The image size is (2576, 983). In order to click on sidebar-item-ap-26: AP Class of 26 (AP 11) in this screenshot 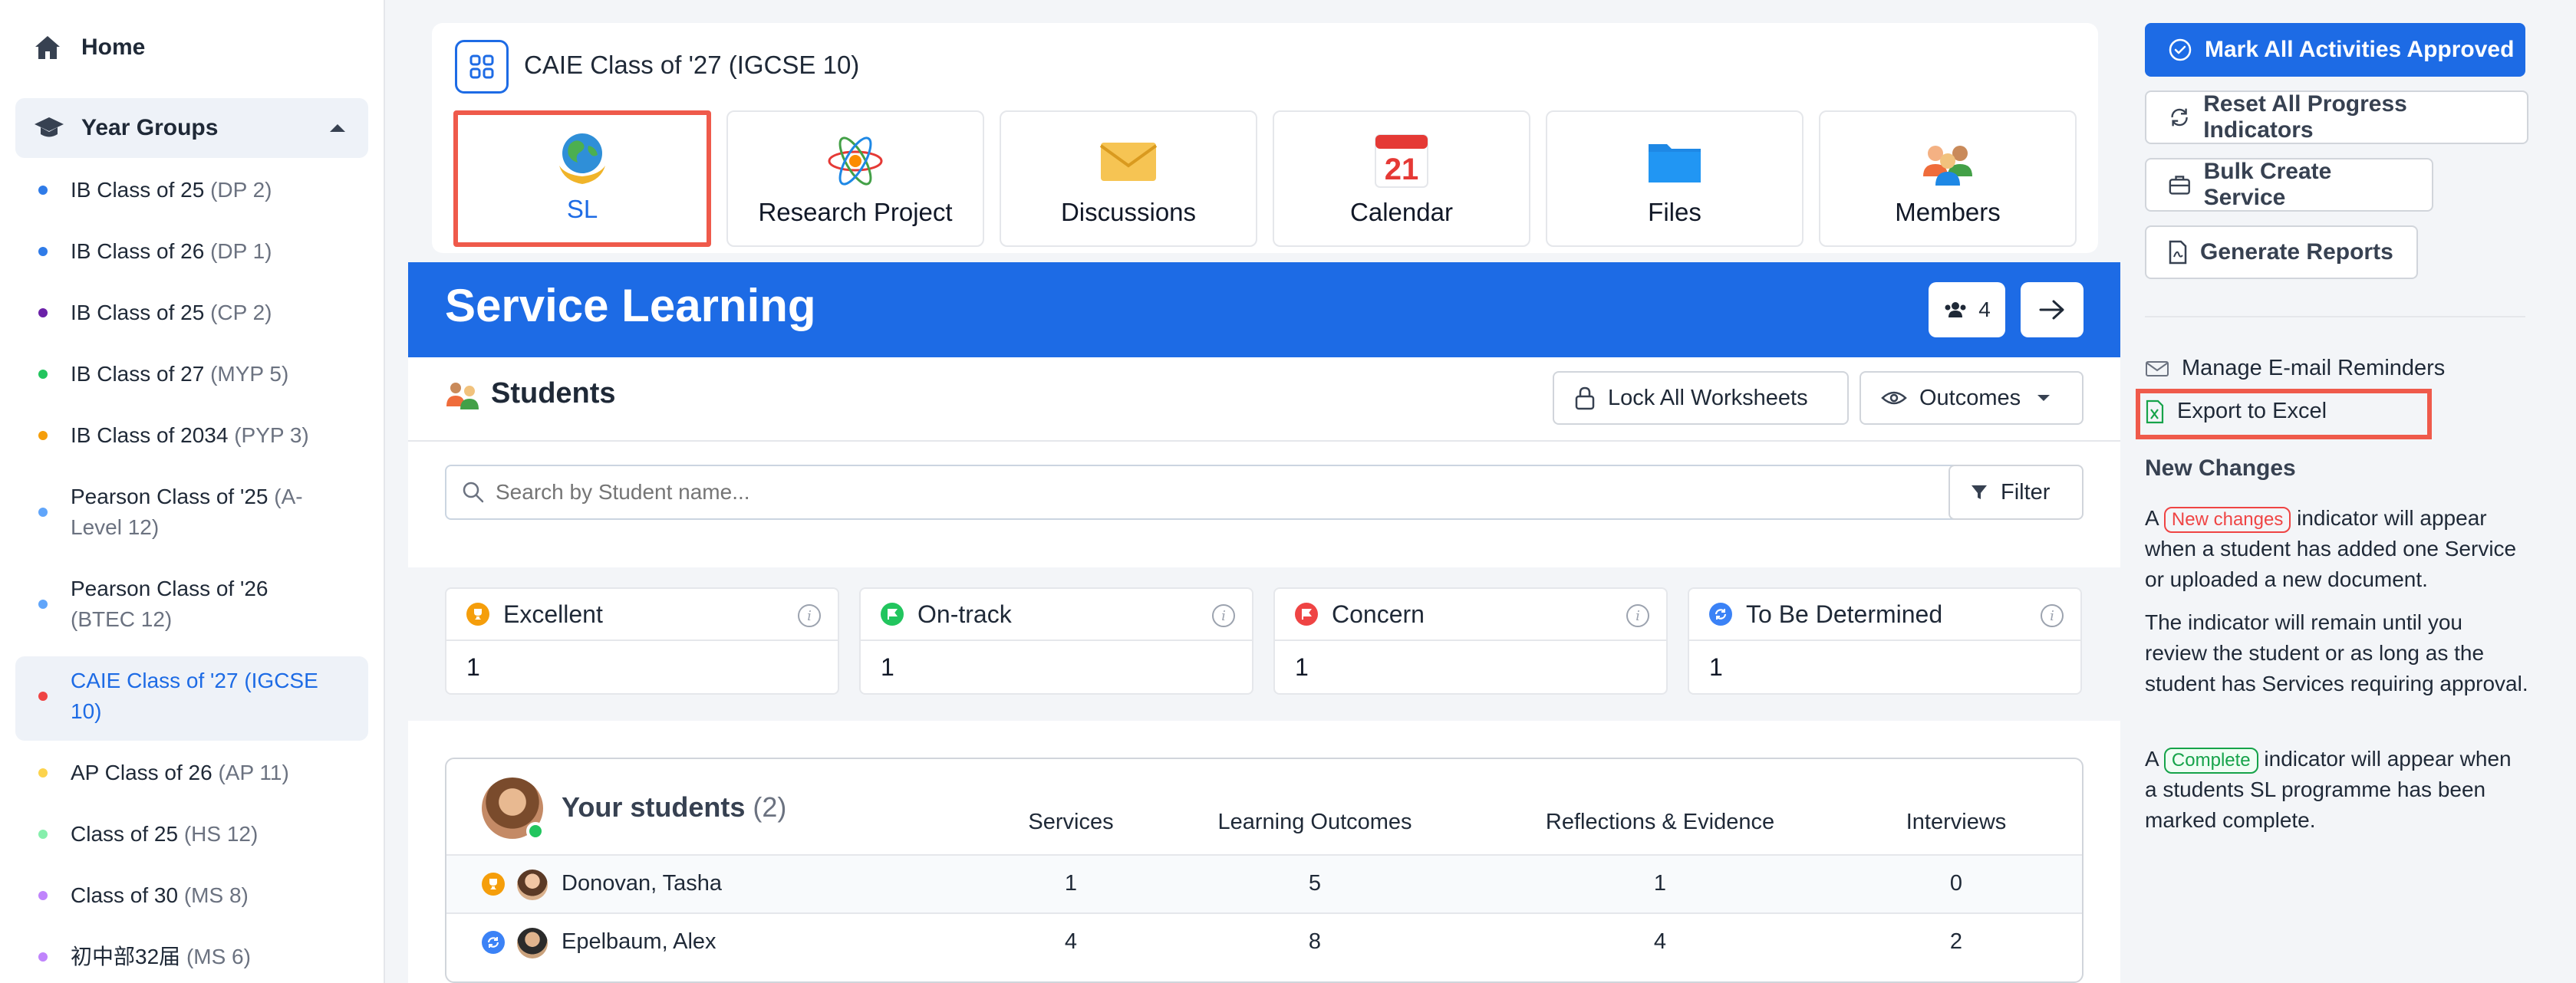, I will do `click(191, 774)`.